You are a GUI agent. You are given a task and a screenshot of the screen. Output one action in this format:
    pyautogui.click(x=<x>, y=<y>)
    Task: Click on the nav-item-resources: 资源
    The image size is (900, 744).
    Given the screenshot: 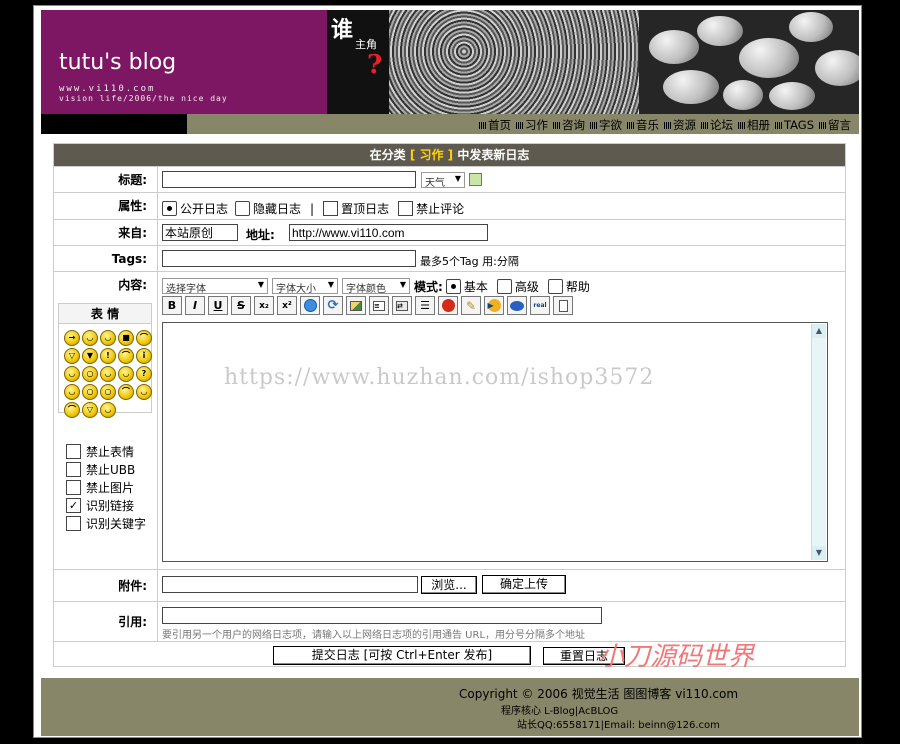 What is the action you would take?
    pyautogui.click(x=678, y=125)
    